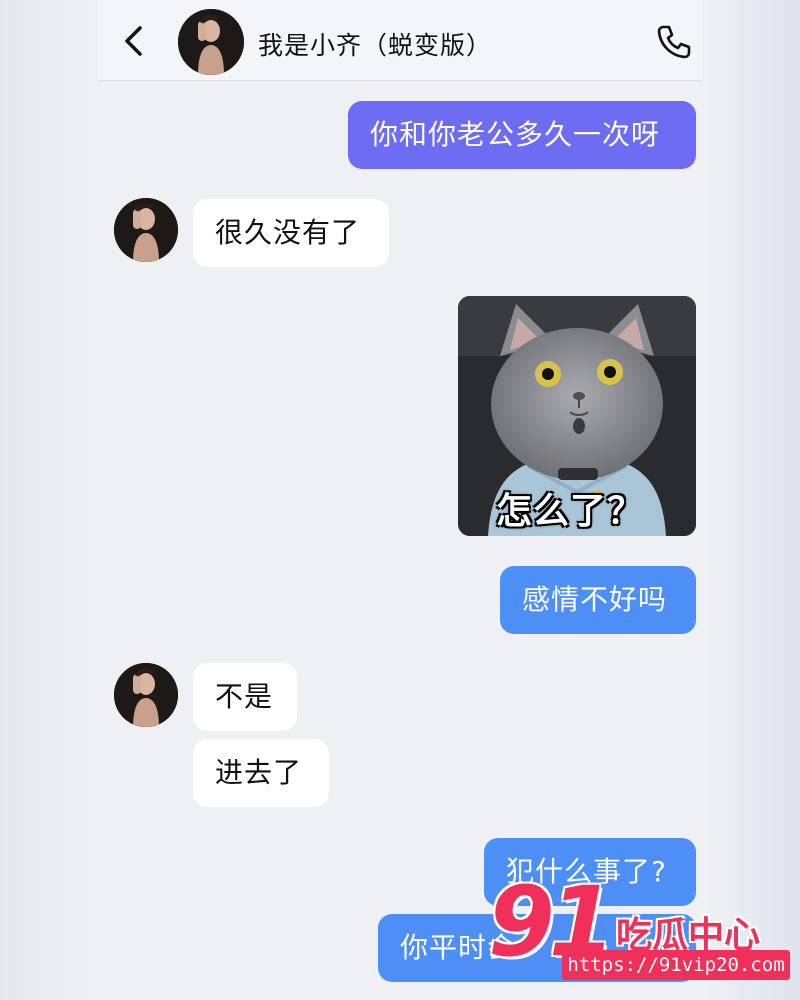  I want to click on cat-sticker-image: 怎么了？, so click(577, 416).